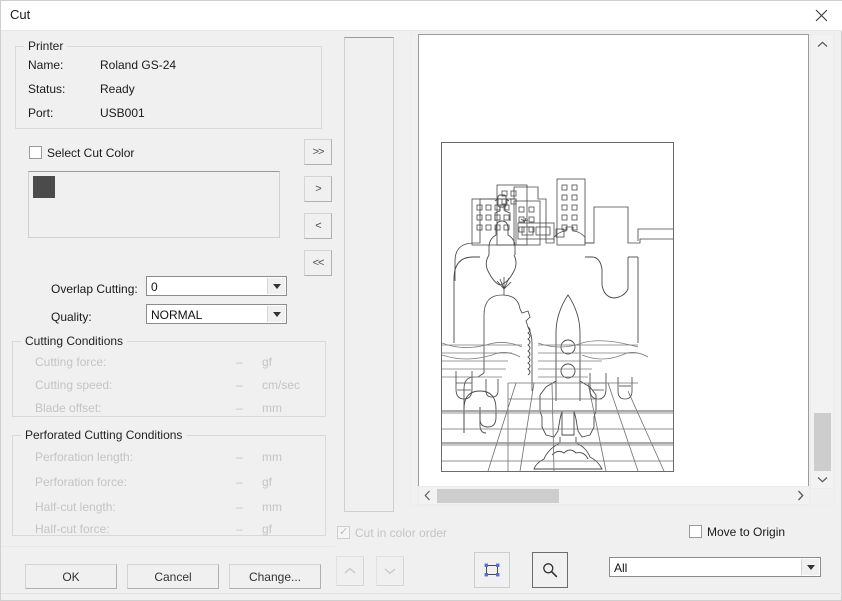 This screenshot has width=842, height=601. Describe the element at coordinates (276, 286) in the screenshot. I see `overlap-cutting-chevron-down-icon` at that location.